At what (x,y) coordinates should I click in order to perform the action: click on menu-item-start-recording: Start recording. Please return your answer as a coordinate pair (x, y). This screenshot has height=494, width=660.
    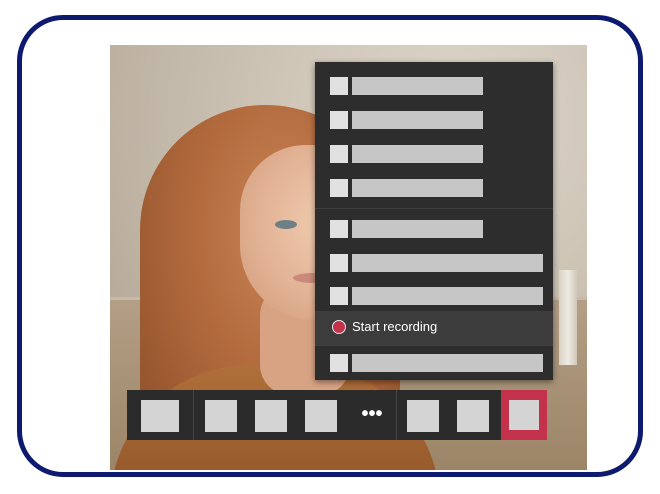
    Looking at the image, I should click on (434, 328).